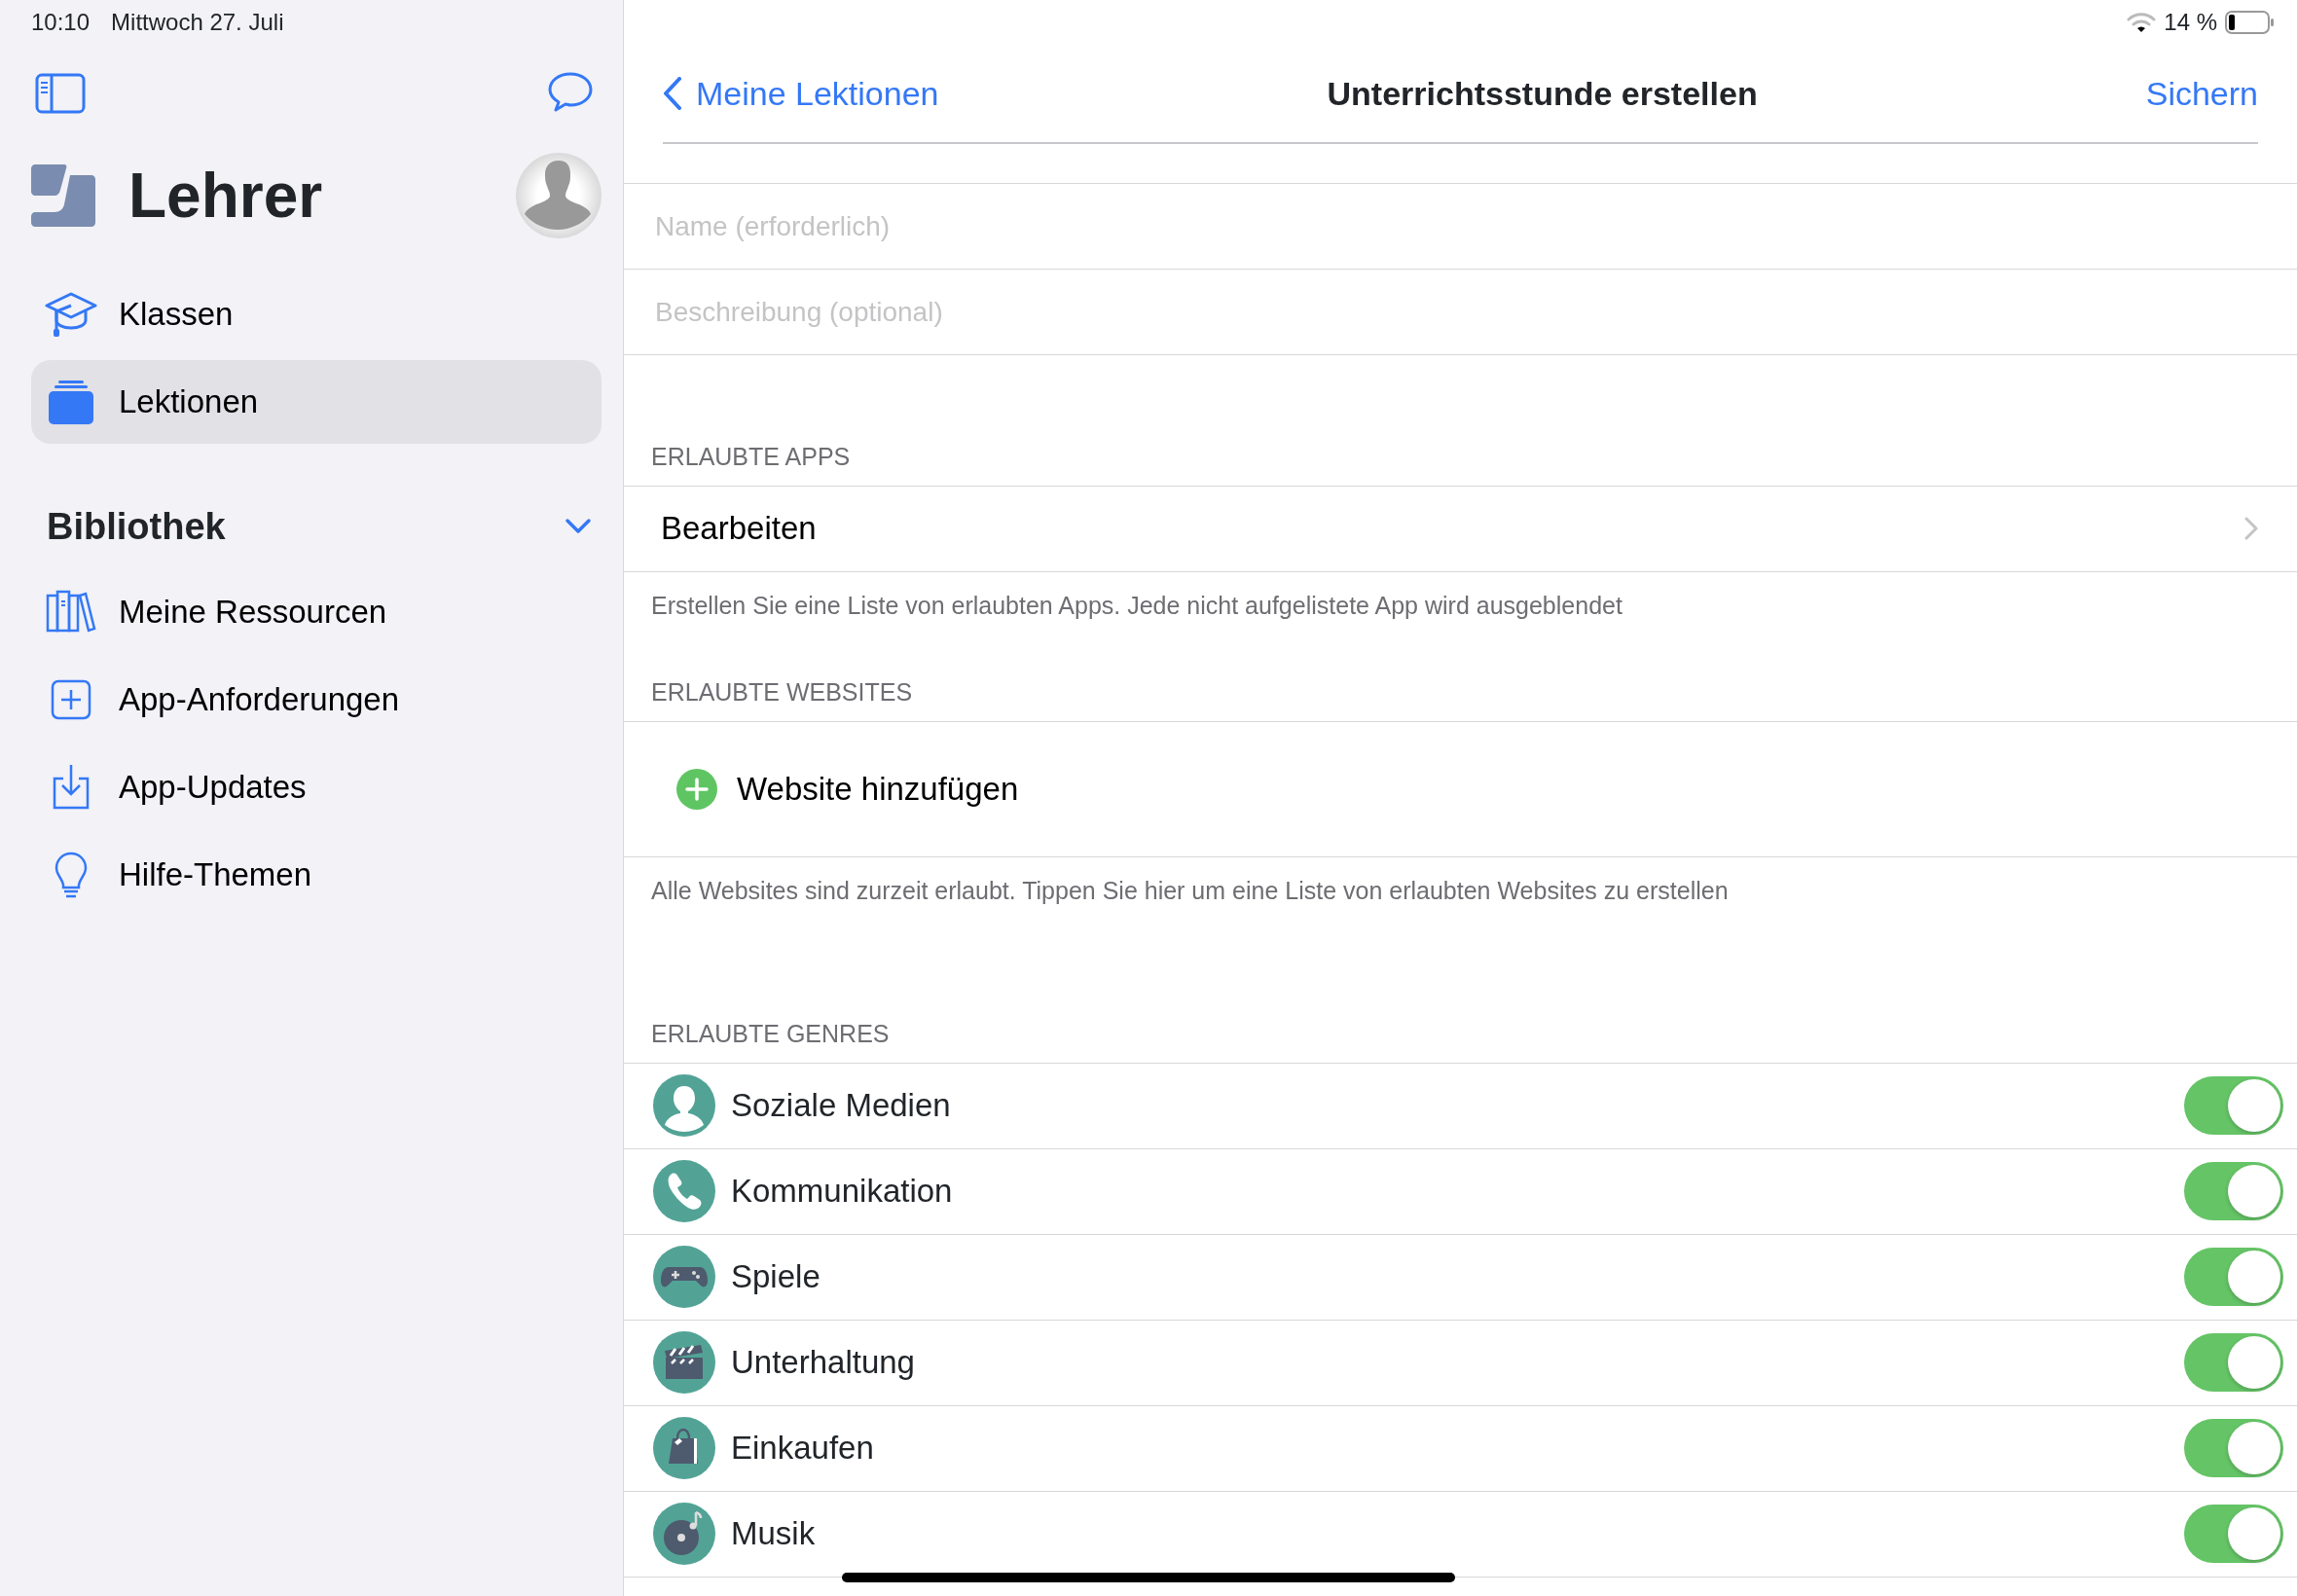 The image size is (2297, 1596). I want to click on genre-label: Soziale Medien, so click(841, 1106).